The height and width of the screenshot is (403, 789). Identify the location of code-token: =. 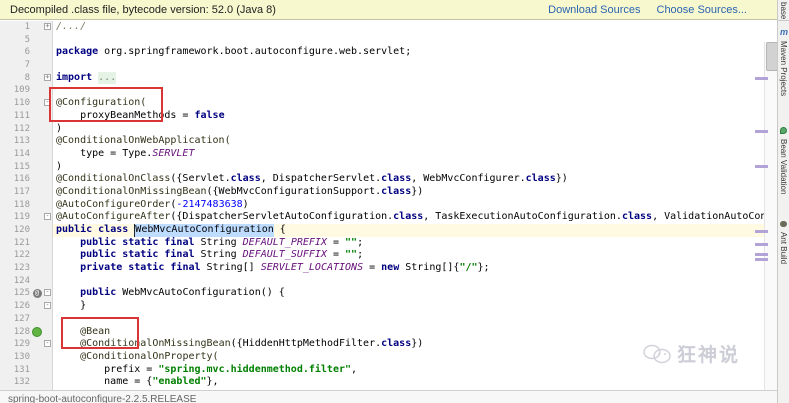
(336, 242).